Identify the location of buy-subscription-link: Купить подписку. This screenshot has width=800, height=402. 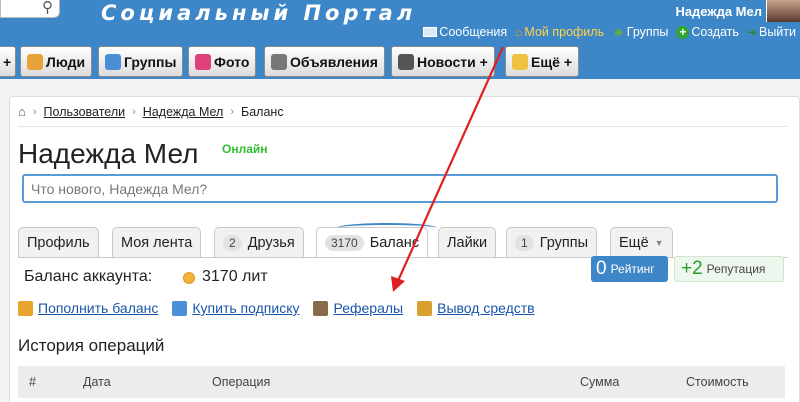
(245, 308).